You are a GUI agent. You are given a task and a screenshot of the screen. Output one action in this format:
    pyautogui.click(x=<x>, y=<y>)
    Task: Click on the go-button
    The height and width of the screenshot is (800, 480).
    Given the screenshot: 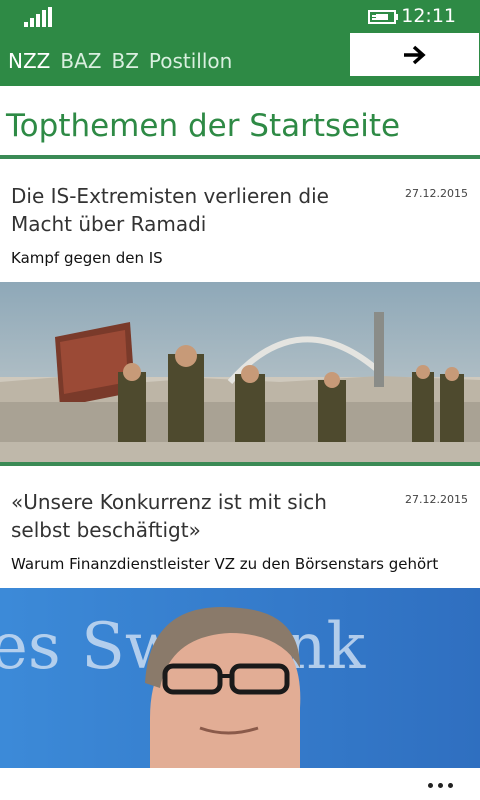 What is the action you would take?
    pyautogui.click(x=414, y=54)
    